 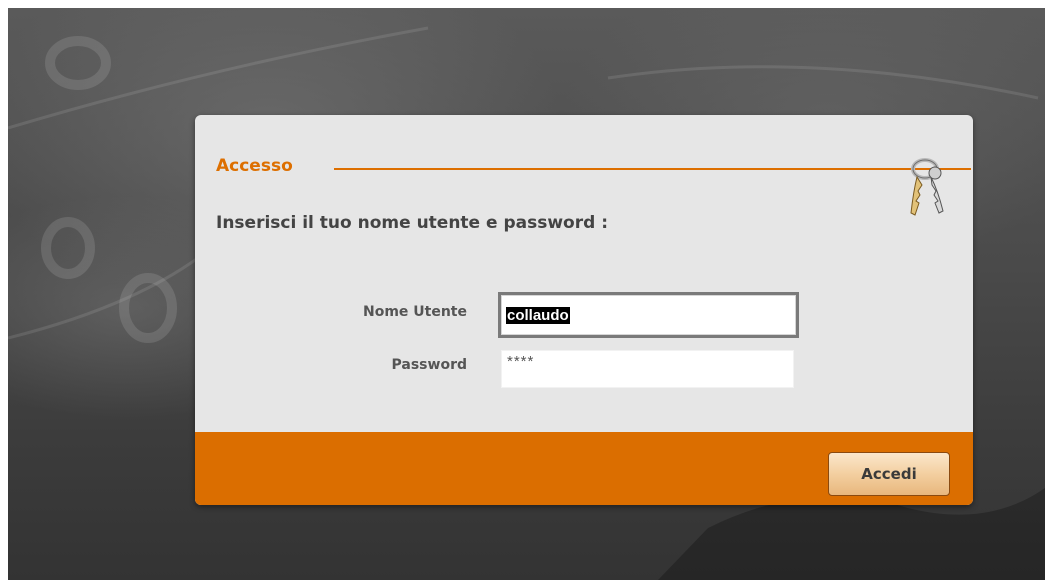 I want to click on username-label: Nome Utente, so click(x=414, y=312).